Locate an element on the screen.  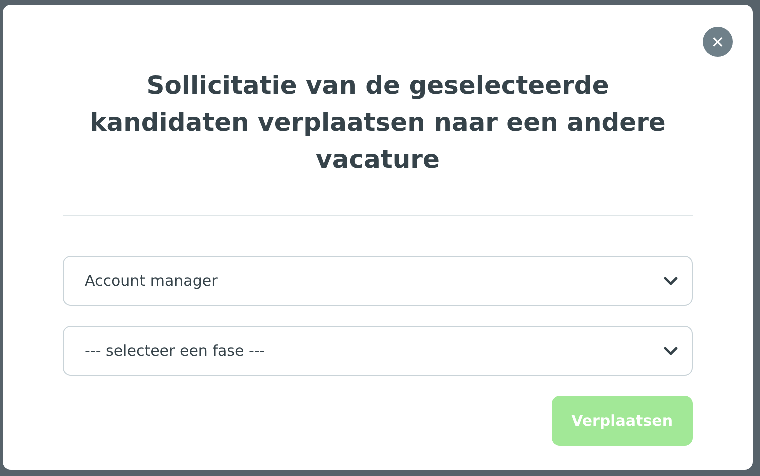
close-button: ✕ is located at coordinates (718, 42).